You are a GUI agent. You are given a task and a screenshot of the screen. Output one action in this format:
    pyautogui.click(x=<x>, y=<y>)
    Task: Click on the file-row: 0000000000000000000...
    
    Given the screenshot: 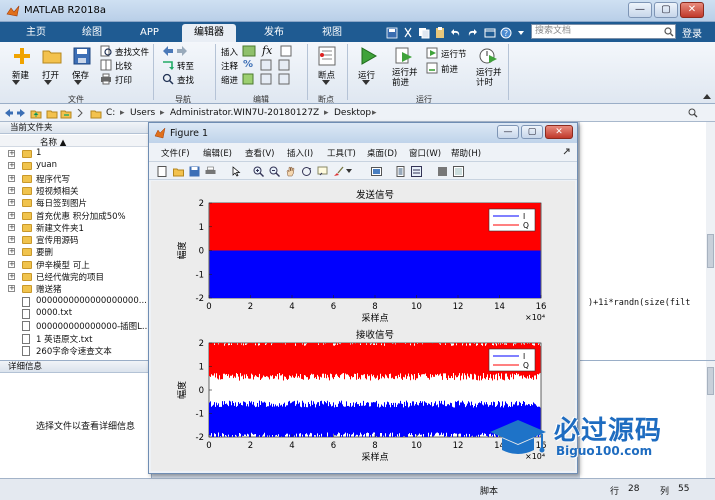 What is the action you would take?
    pyautogui.click(x=75, y=302)
    